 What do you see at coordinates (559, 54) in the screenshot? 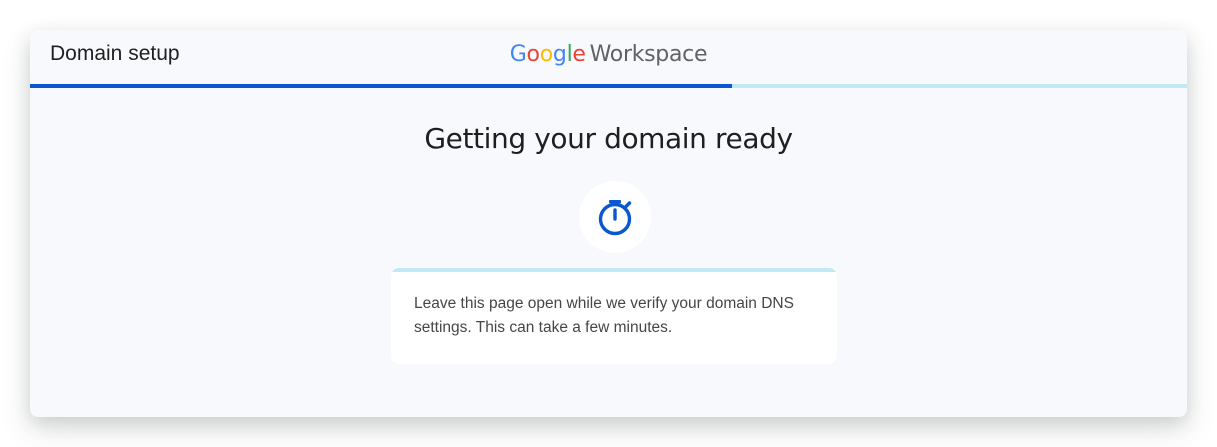
I see `logo-letter: g` at bounding box center [559, 54].